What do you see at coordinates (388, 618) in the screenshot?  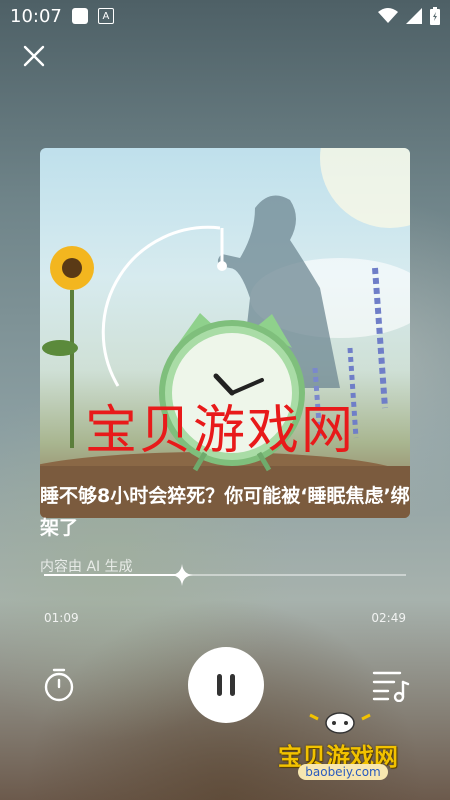 I see `total-time: 02:49` at bounding box center [388, 618].